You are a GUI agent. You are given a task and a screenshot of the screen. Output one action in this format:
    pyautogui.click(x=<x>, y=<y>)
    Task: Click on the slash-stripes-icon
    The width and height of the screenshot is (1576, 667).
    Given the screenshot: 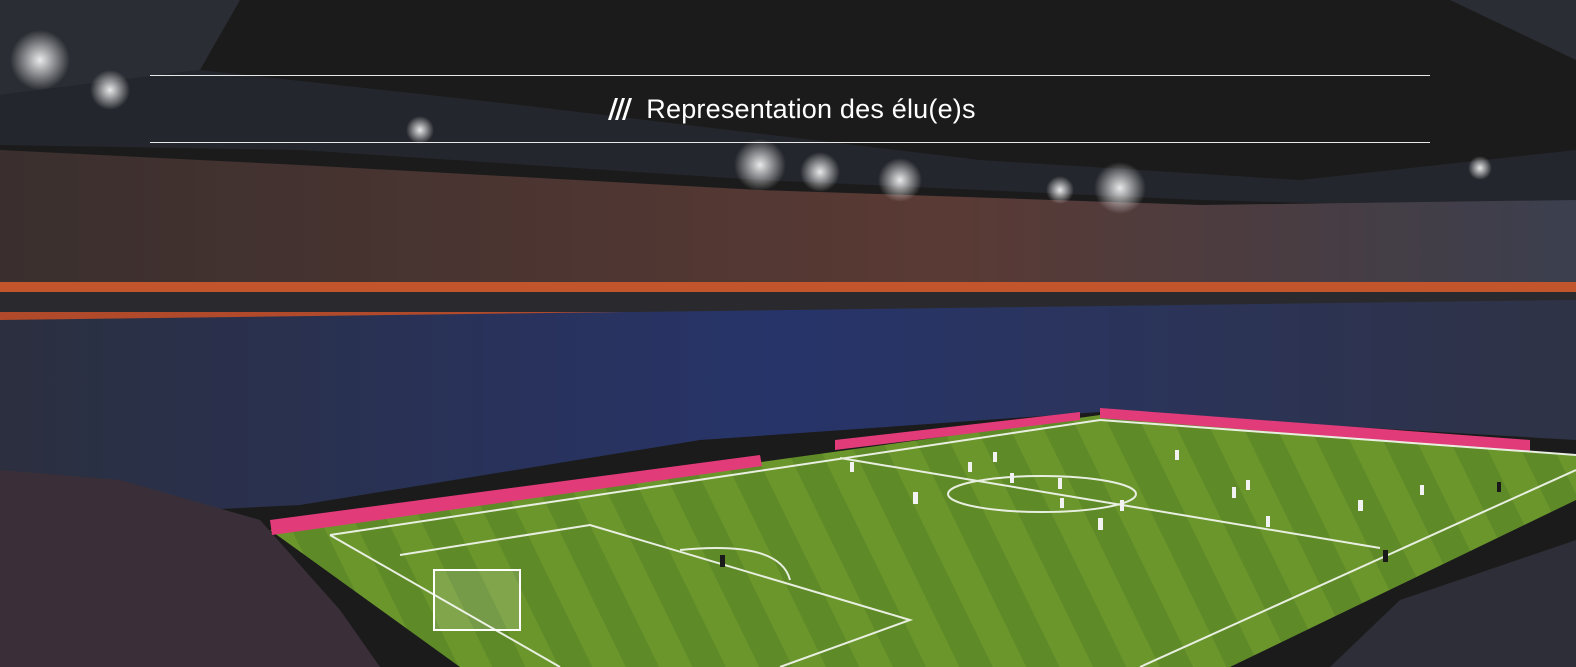 What is the action you would take?
    pyautogui.click(x=620, y=109)
    